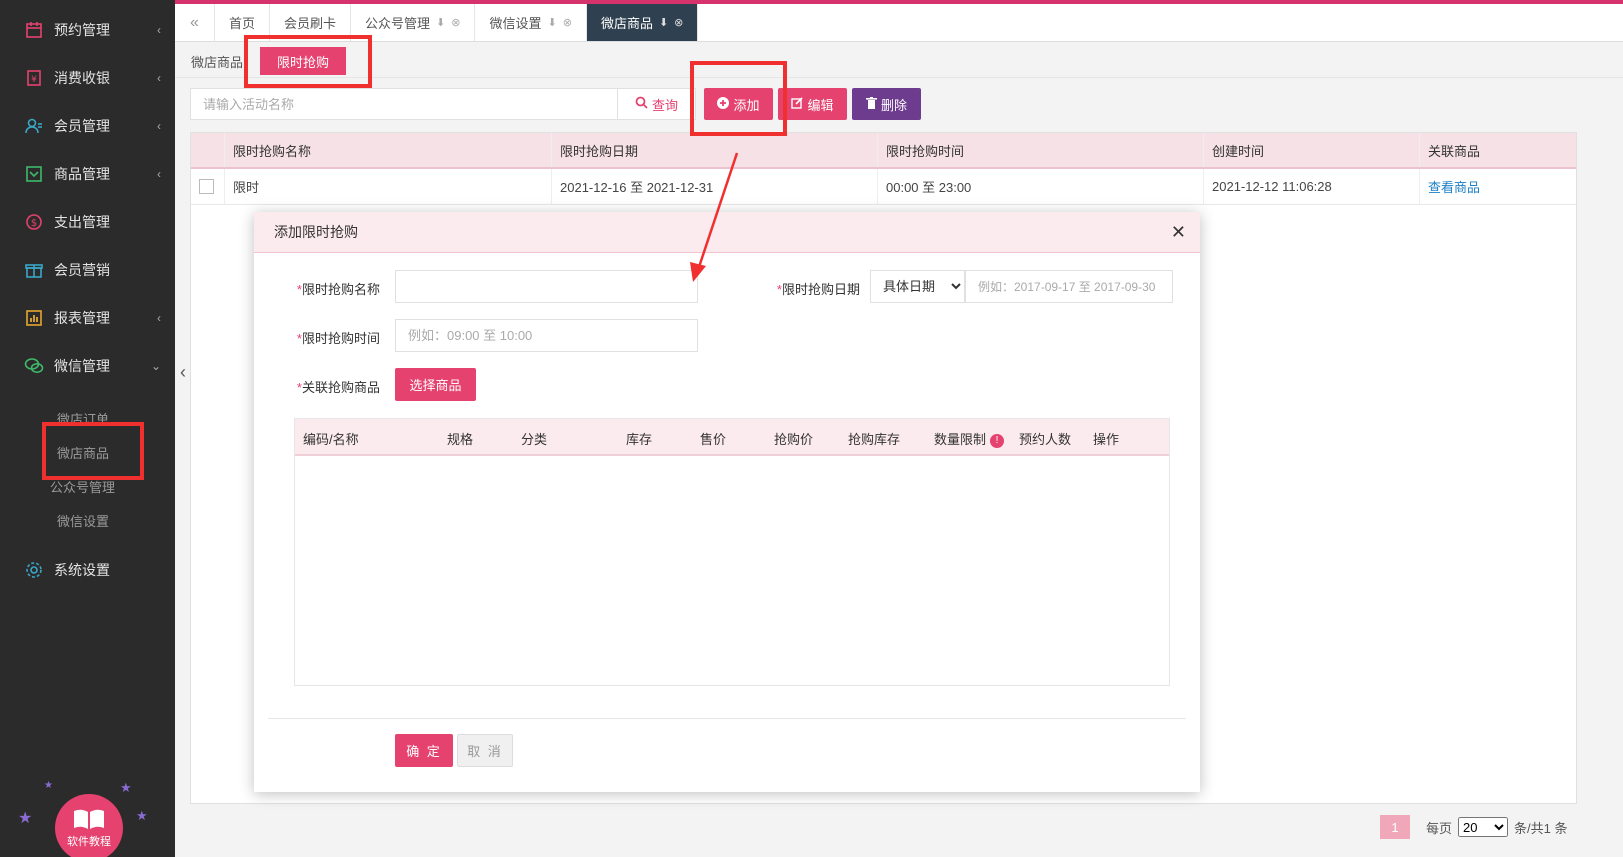 The image size is (1623, 857). What do you see at coordinates (83, 452) in the screenshot?
I see `sidebar-subitem-shop-goods: 微店商品` at bounding box center [83, 452].